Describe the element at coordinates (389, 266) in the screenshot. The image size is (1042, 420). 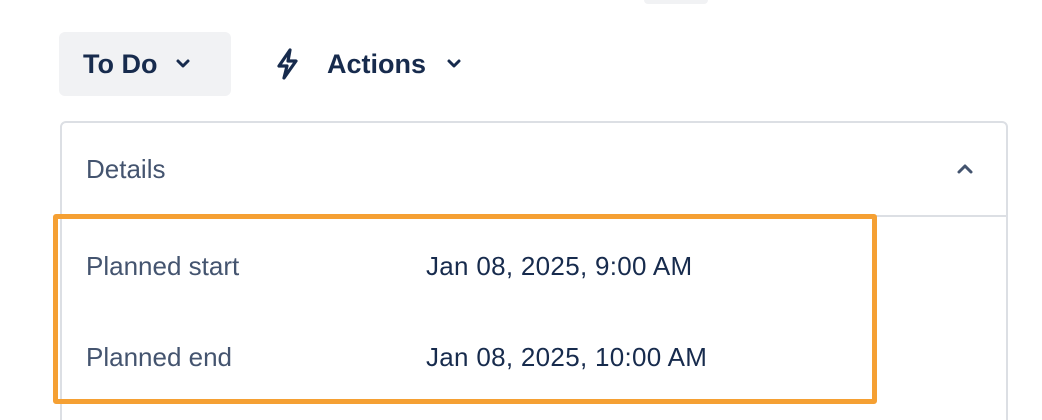
I see `planned-start-row: Planned start Jan 08, 2025, 9:00 AM` at that location.